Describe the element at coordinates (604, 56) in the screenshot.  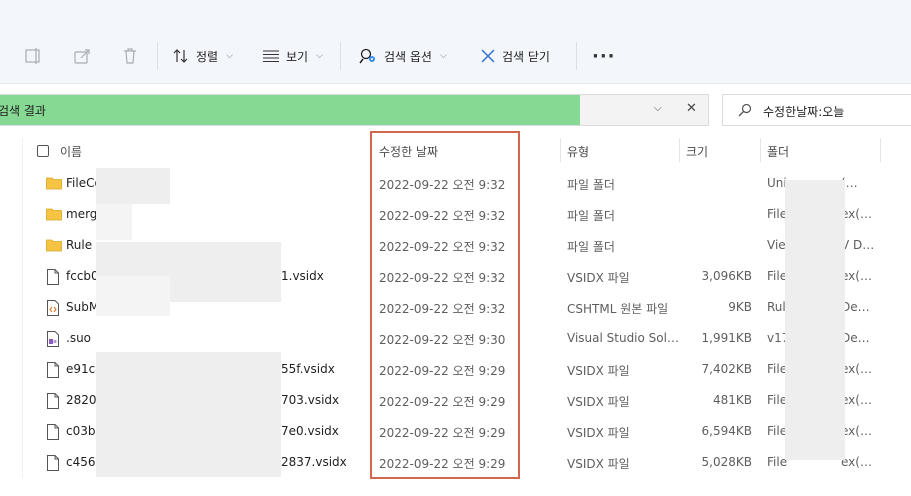
I see `more-options-button: ···` at that location.